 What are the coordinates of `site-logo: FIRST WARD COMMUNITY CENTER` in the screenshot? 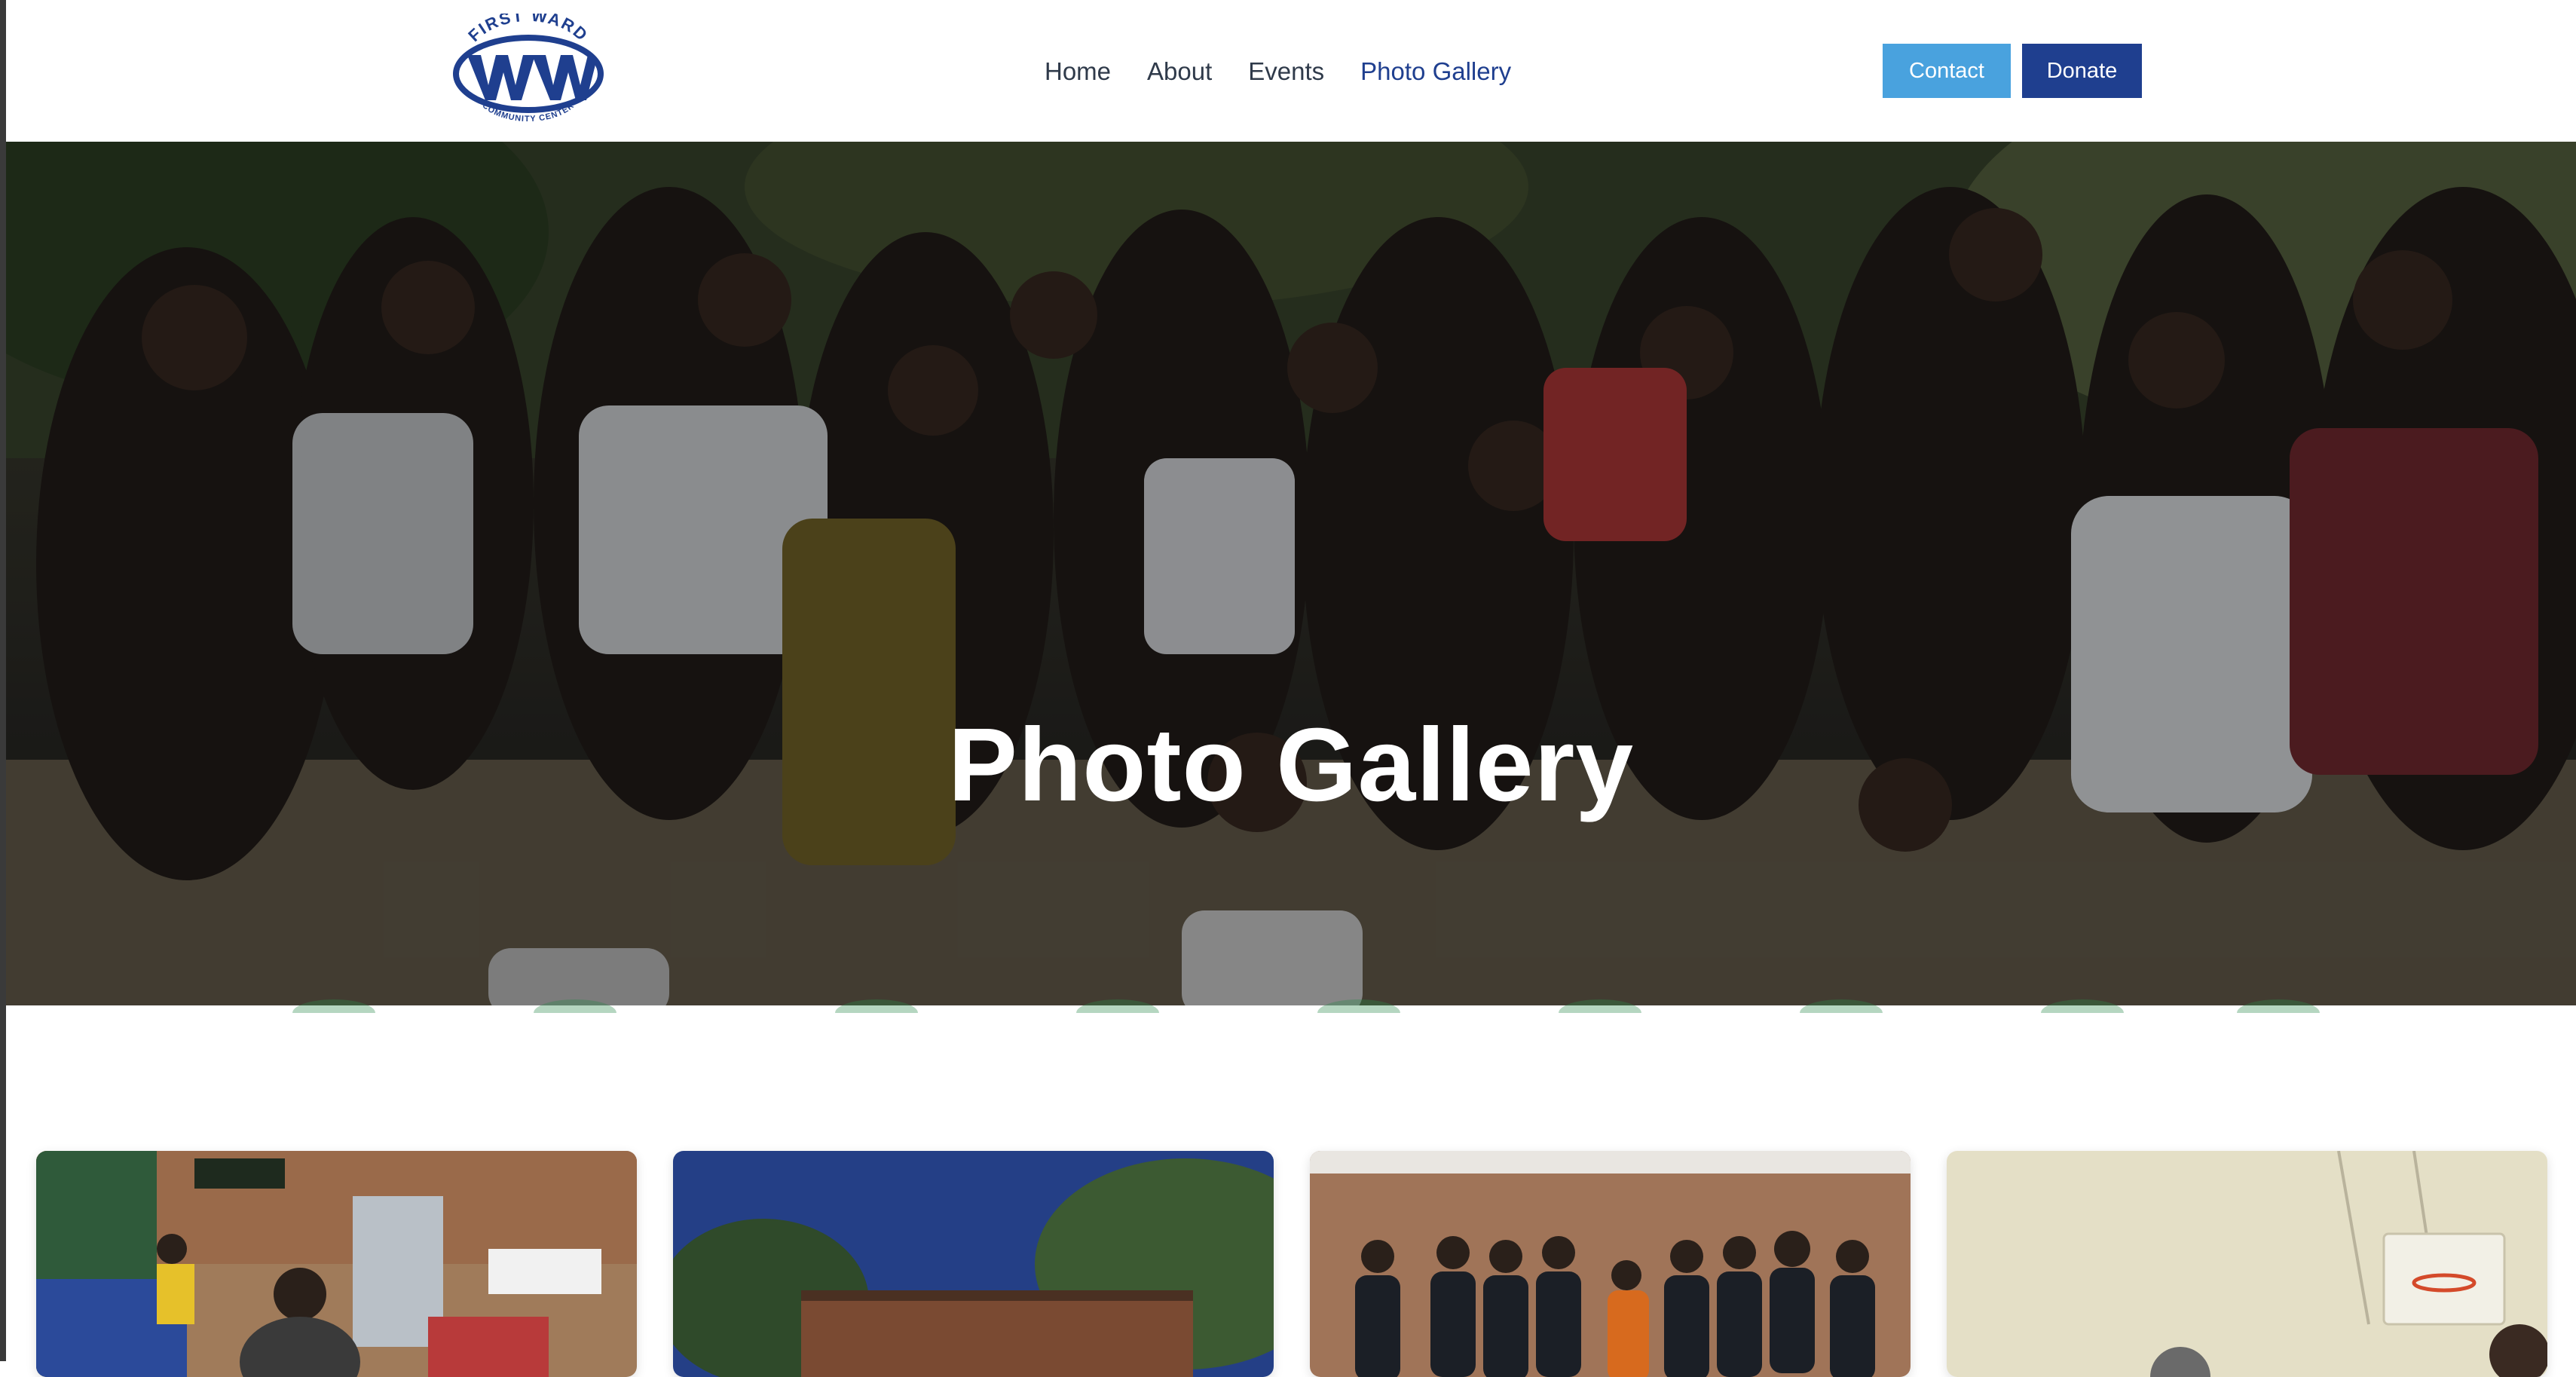 It's located at (528, 69).